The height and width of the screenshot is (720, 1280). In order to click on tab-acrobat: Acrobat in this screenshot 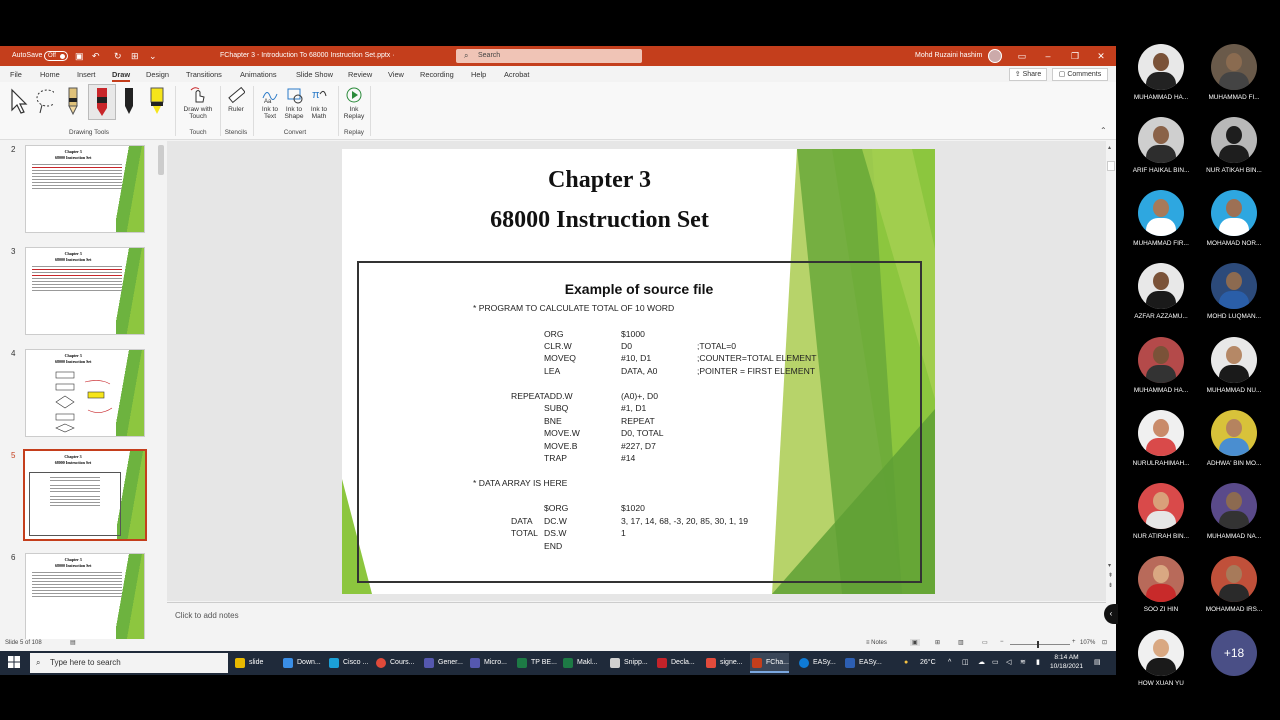, I will do `click(516, 74)`.